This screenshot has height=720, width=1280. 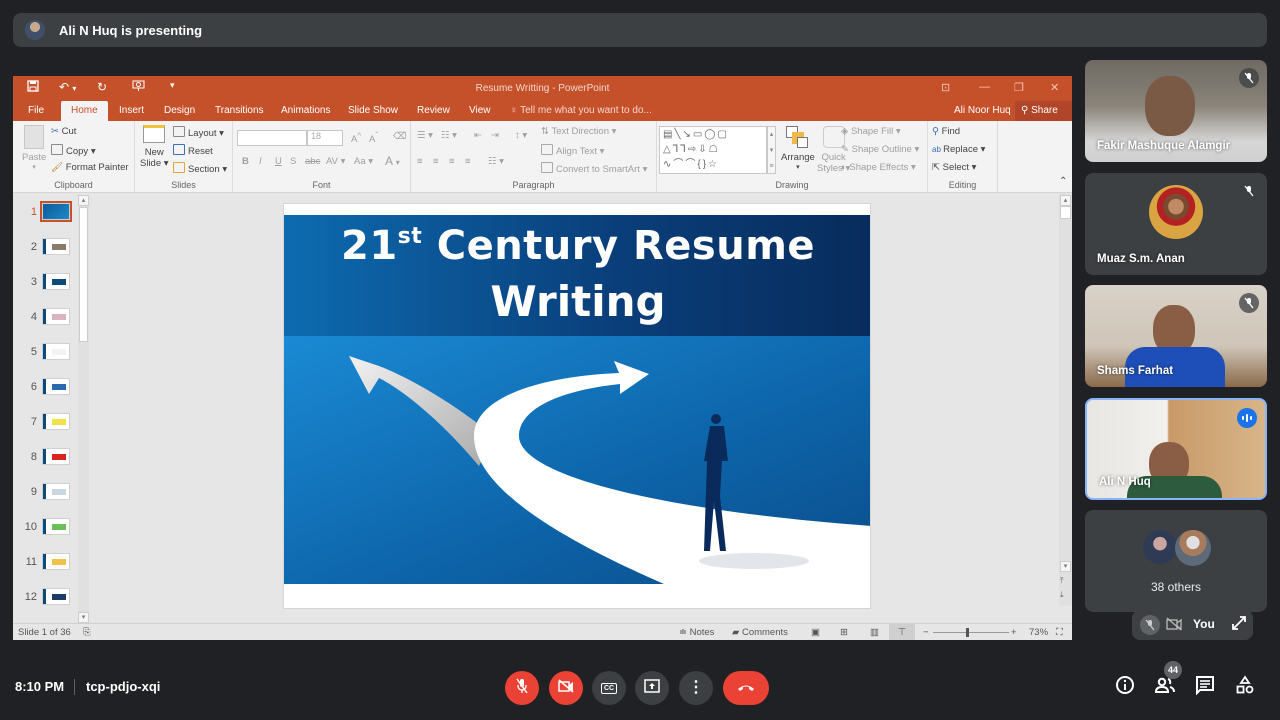 What do you see at coordinates (1019, 87) in the screenshot?
I see `restore-icon: ❐` at bounding box center [1019, 87].